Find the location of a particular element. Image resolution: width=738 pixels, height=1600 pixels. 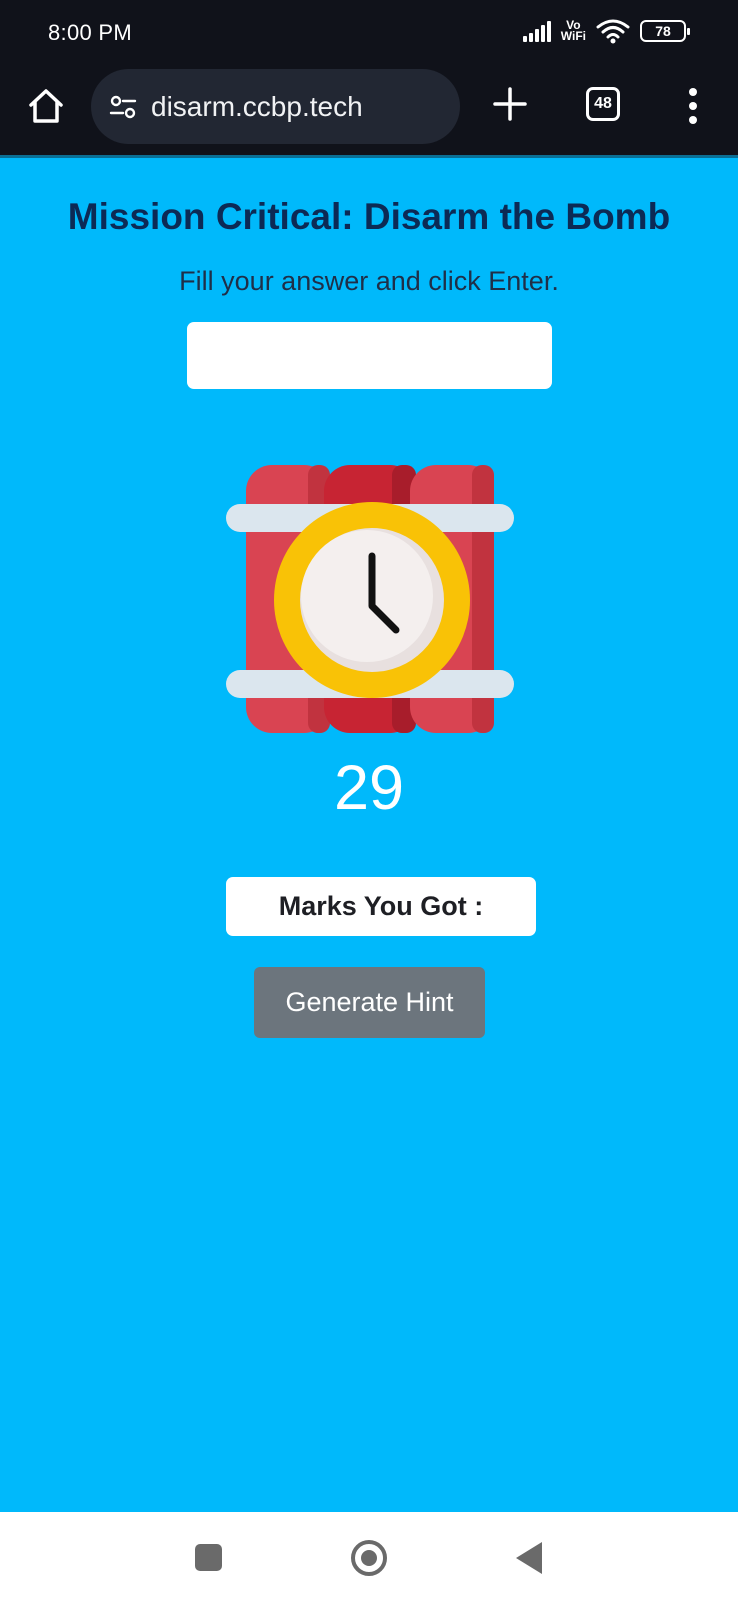

status-time: 8:00 PM is located at coordinates (90, 32).